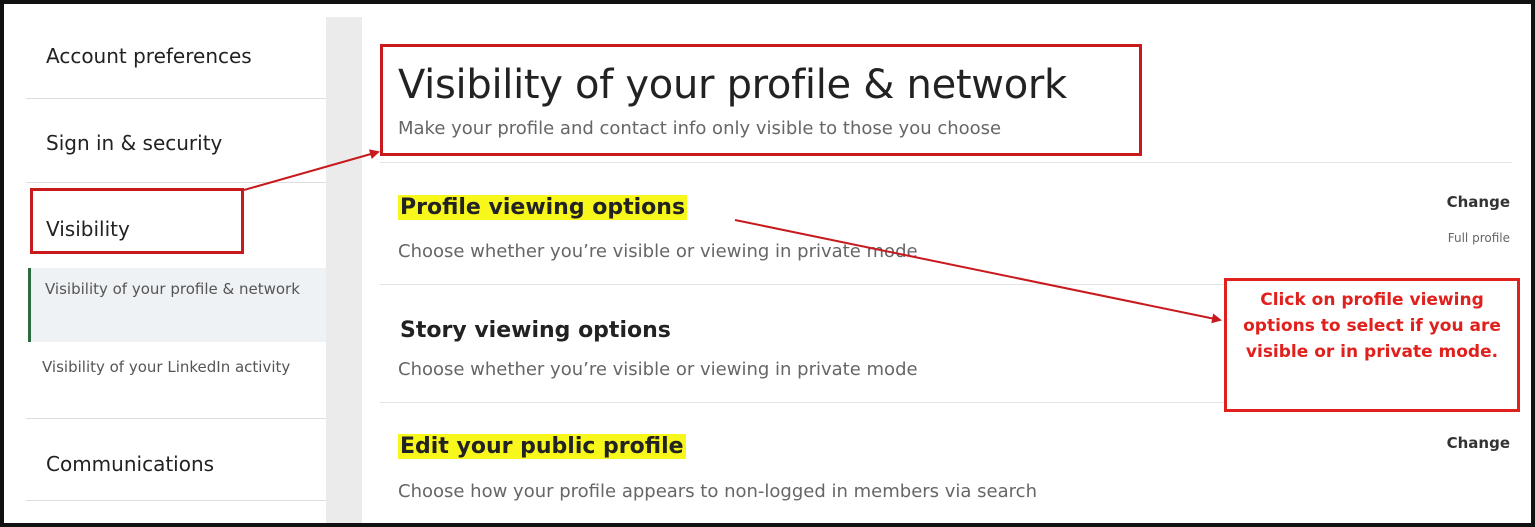  Describe the element at coordinates (978, 271) in the screenshot. I see `arrow-to-callout` at that location.